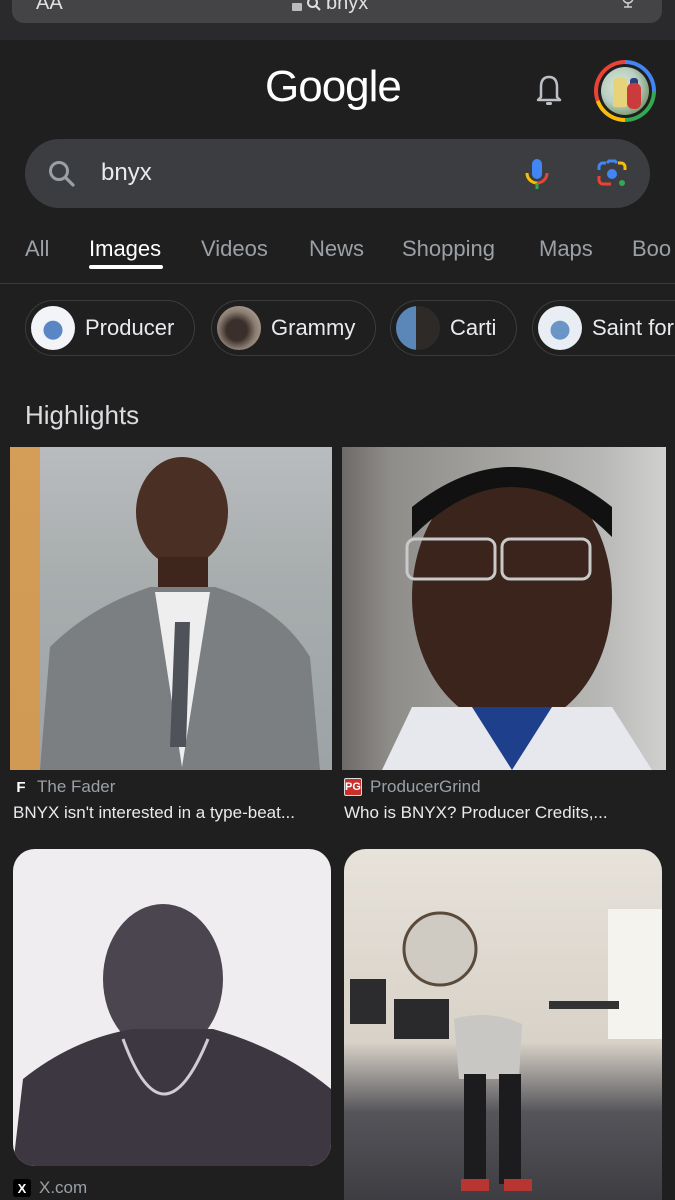 The width and height of the screenshot is (675, 1200). What do you see at coordinates (130, 327) in the screenshot?
I see `chip-label: Producer` at bounding box center [130, 327].